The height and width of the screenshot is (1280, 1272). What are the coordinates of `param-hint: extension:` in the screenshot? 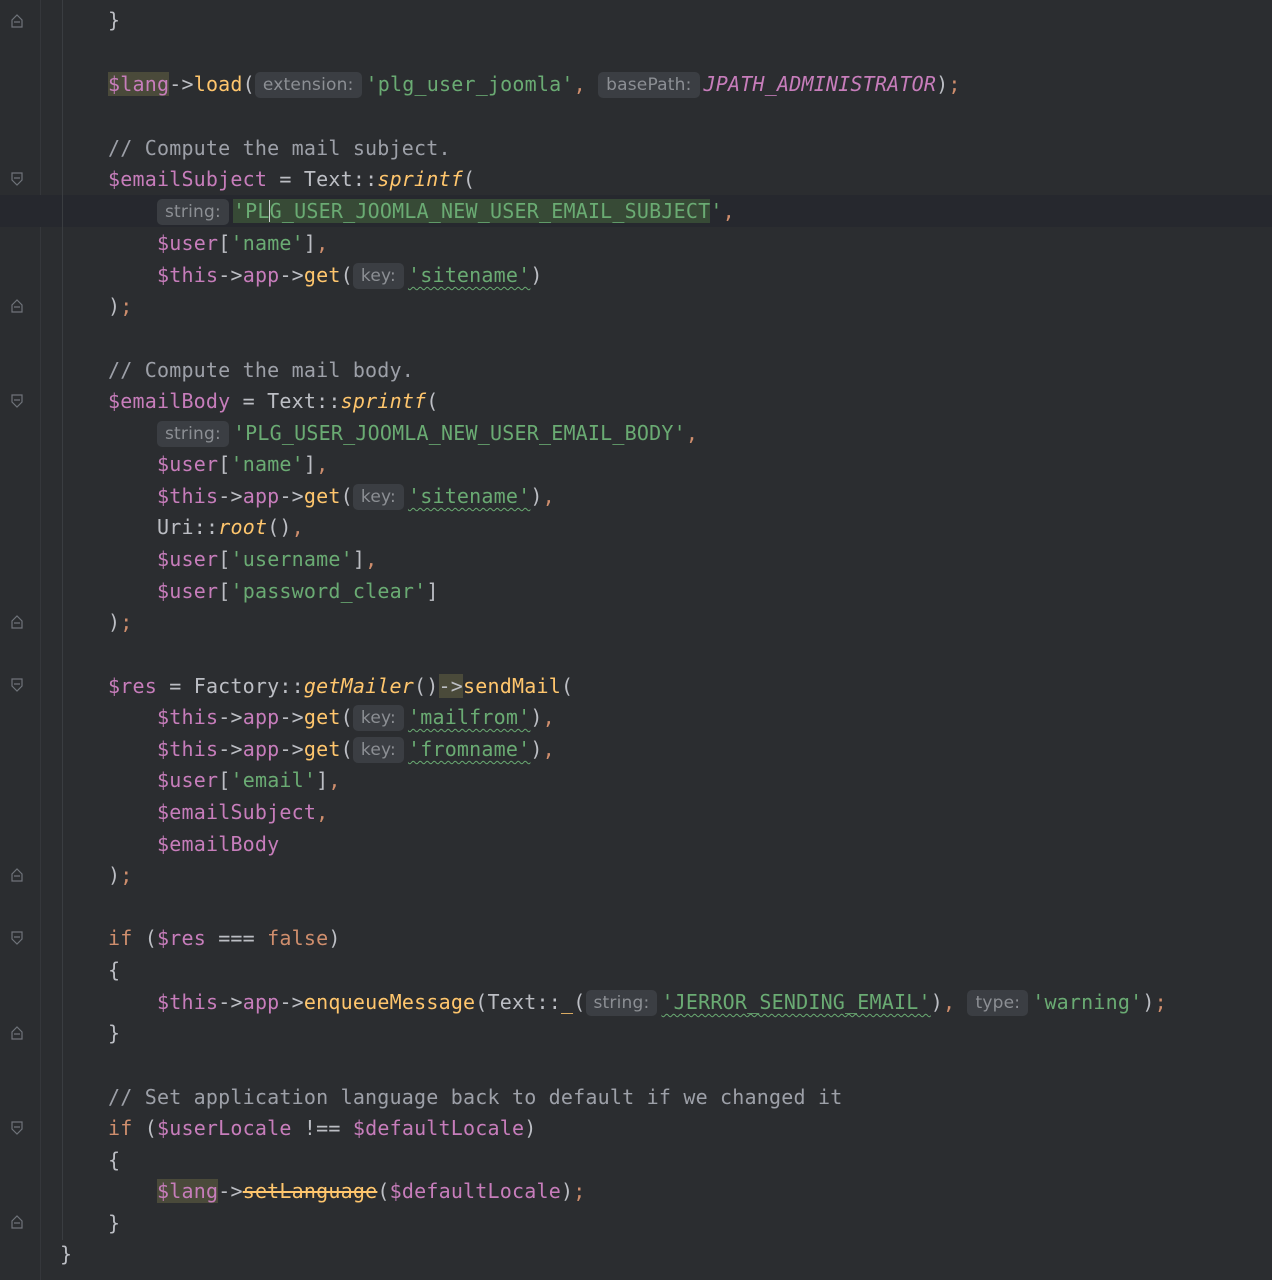 It's located at (308, 85).